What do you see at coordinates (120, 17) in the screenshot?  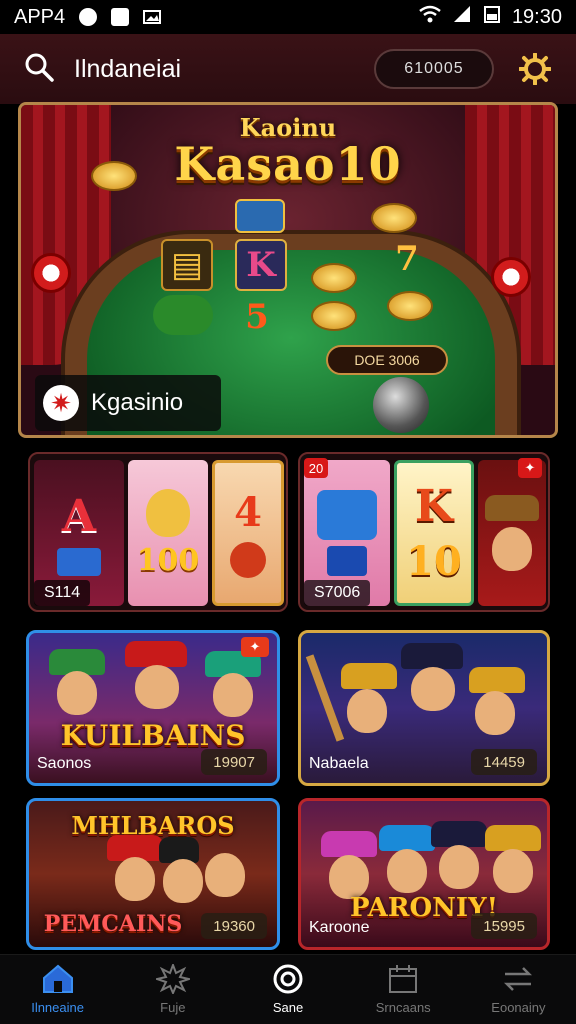 I see `notification-icon` at bounding box center [120, 17].